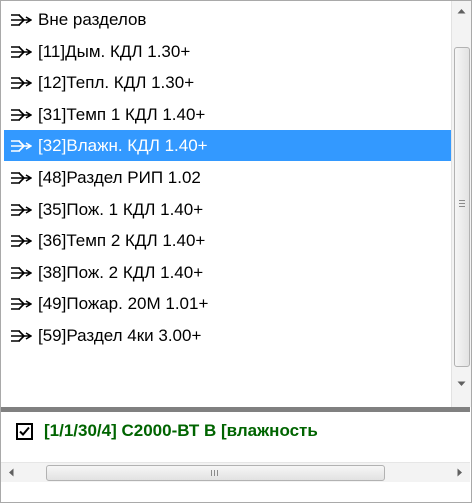 The width and height of the screenshot is (472, 503). I want to click on zone-label: [1/1/30/4] С2000-ВТ В [влажность, so click(181, 430).